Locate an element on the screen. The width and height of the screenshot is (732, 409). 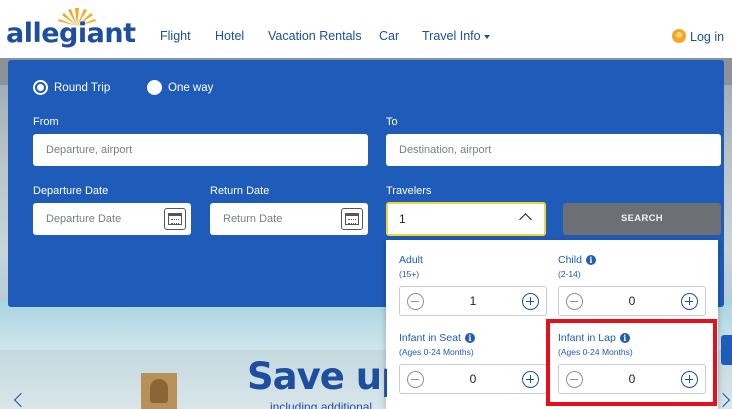
departure-date-label: Departure Date is located at coordinates (71, 191).